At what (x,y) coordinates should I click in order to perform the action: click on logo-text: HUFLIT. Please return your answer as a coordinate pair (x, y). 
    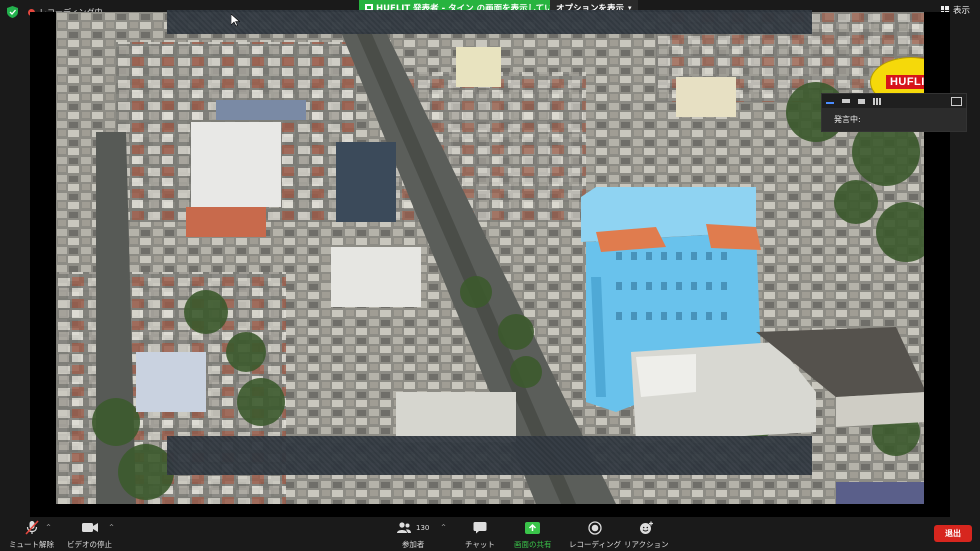
    Looking at the image, I should click on (904, 82).